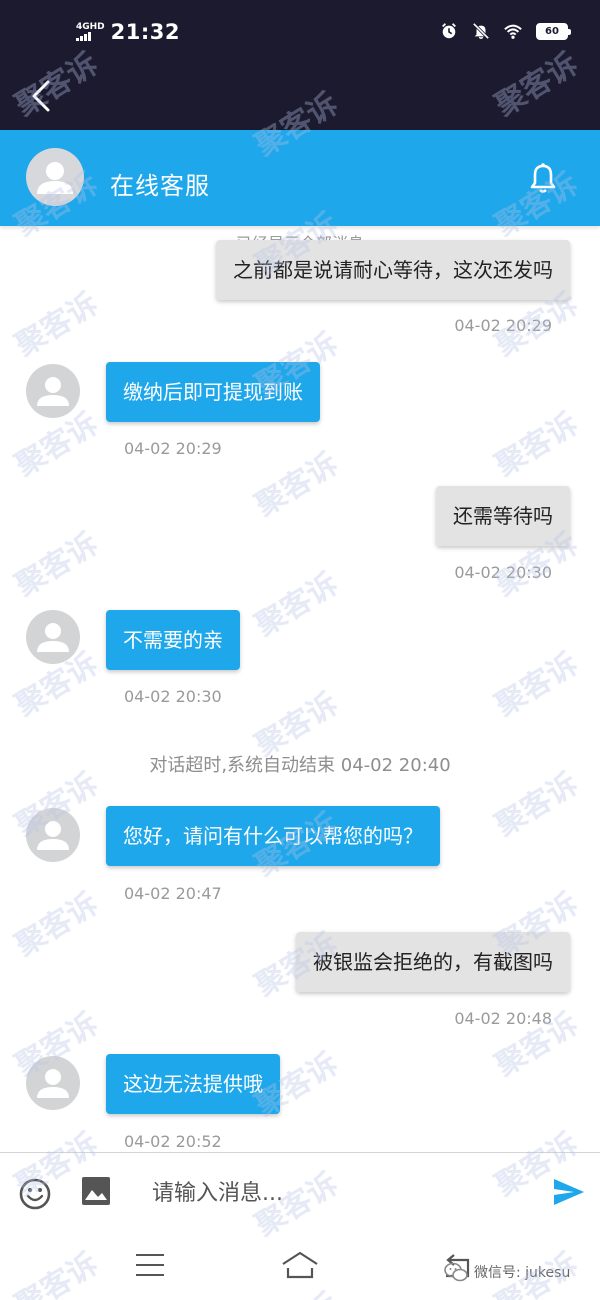 This screenshot has height=1300, width=600. I want to click on chevron-left-icon, so click(41, 96).